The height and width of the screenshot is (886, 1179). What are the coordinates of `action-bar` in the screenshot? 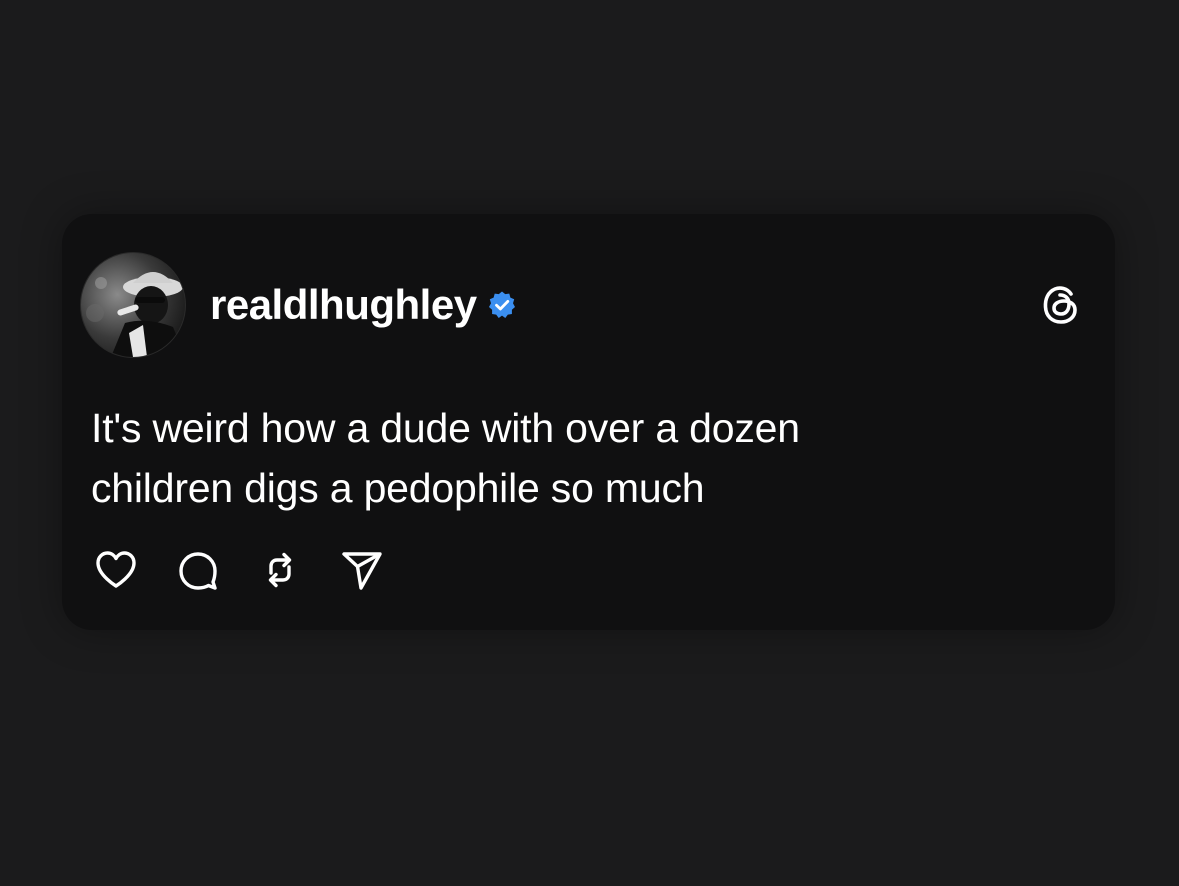 It's located at (239, 570).